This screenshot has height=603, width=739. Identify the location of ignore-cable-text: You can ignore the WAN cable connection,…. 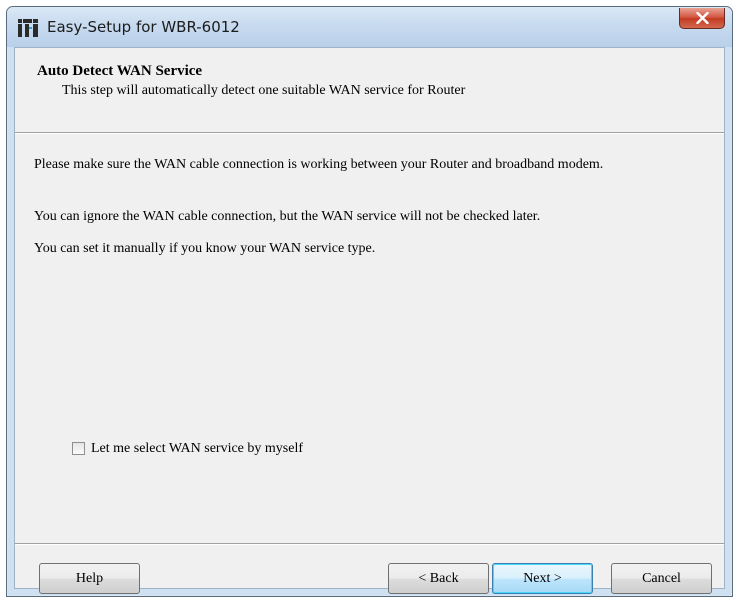
(287, 216).